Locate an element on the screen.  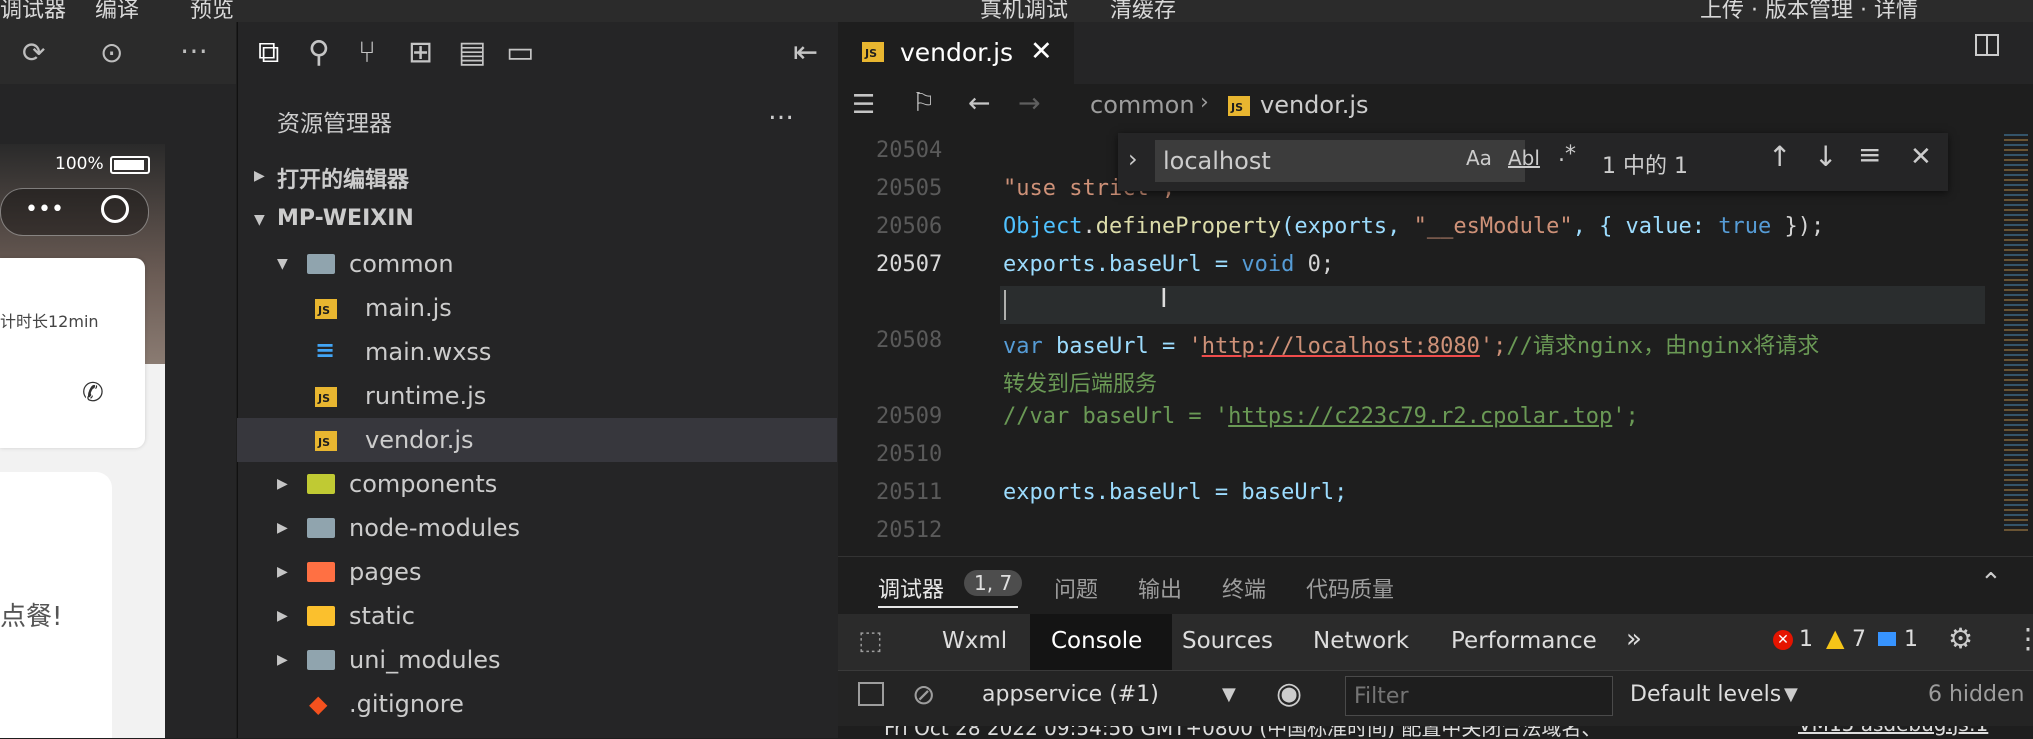
split-editor-icon is located at coordinates (1987, 45).